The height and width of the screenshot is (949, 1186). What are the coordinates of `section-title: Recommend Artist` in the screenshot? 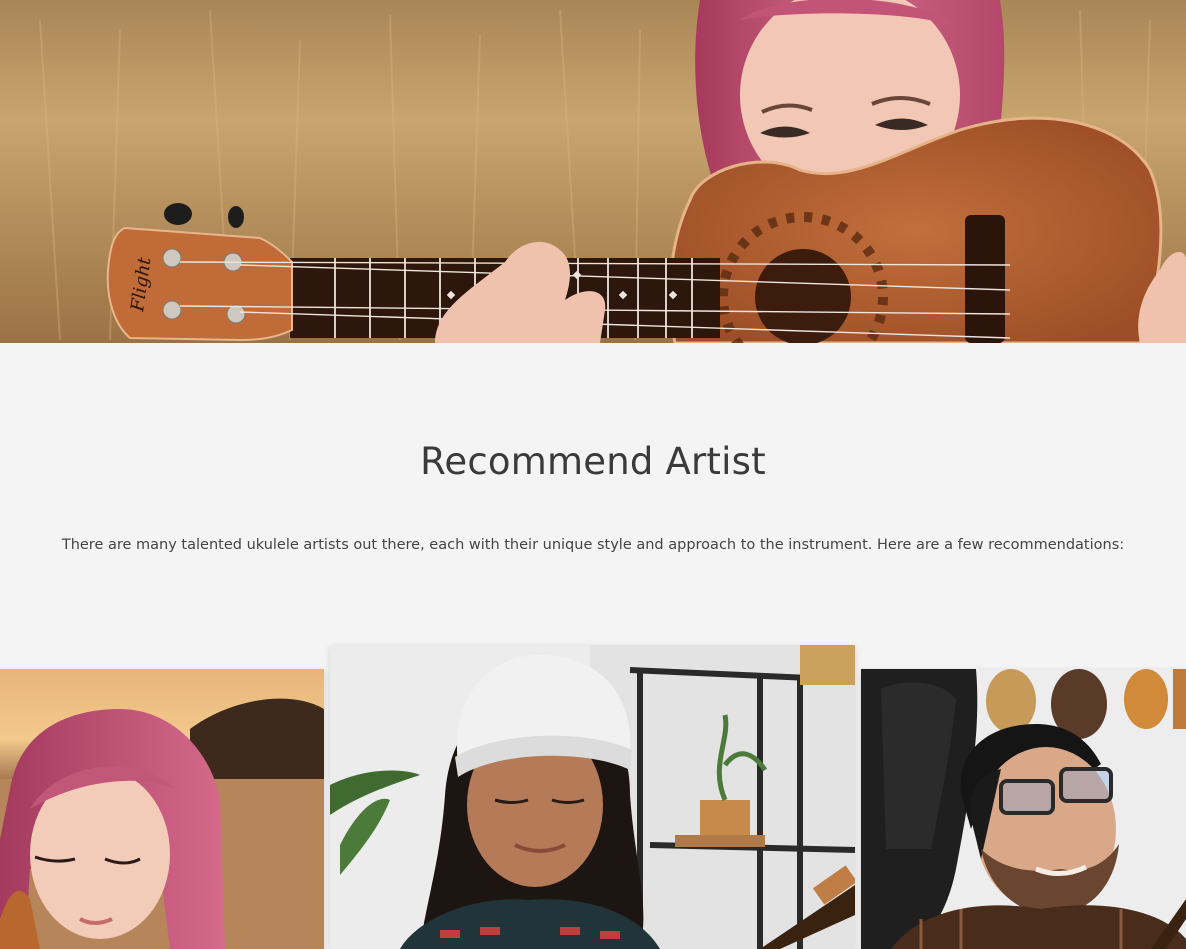 It's located at (593, 461).